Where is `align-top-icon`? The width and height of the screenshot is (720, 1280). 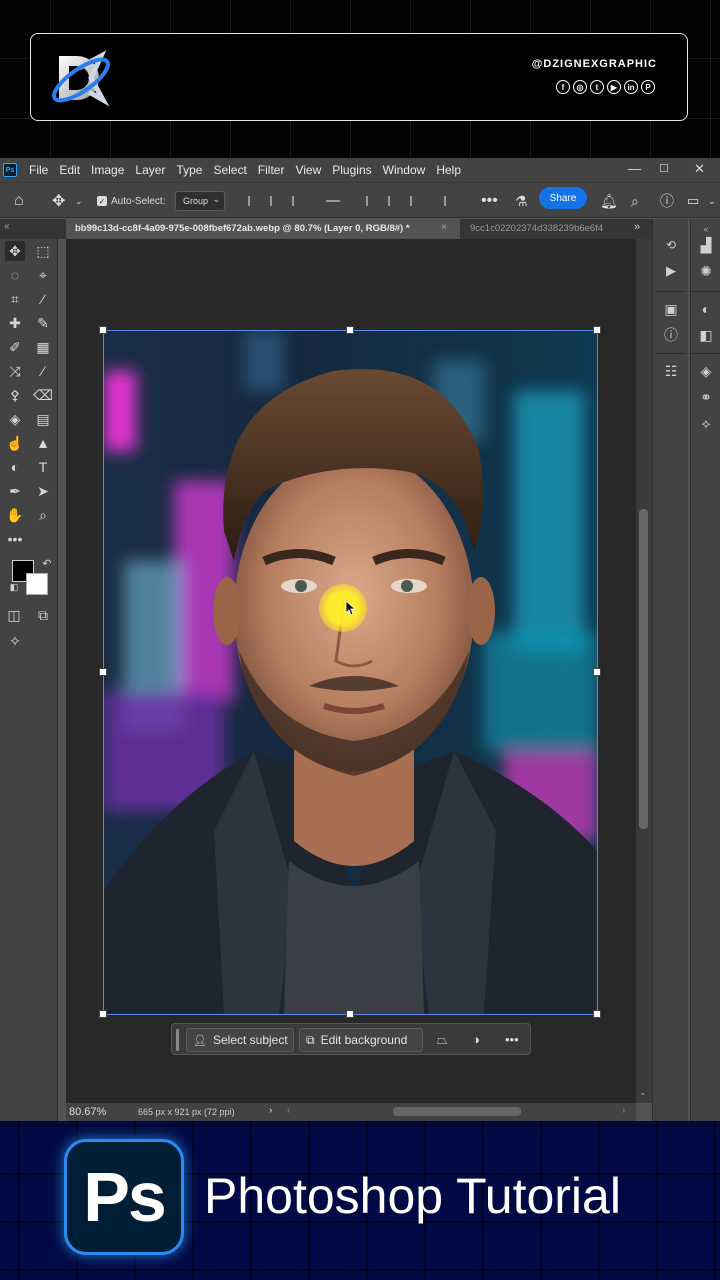 align-top-icon is located at coordinates (372, 201).